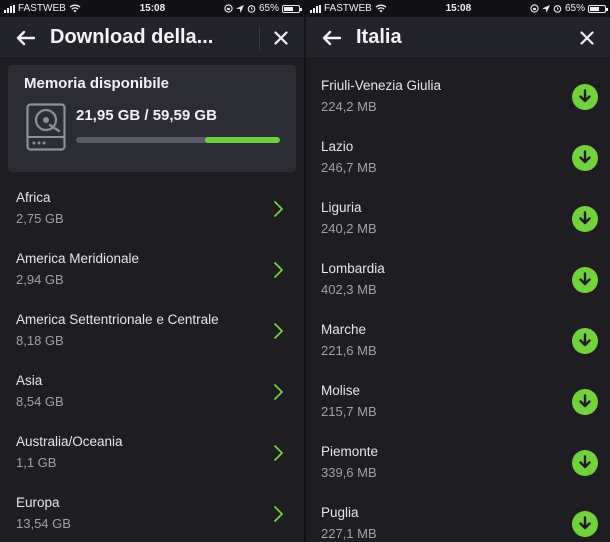 The image size is (610, 542). I want to click on region-size: 2,75 GB, so click(40, 218).